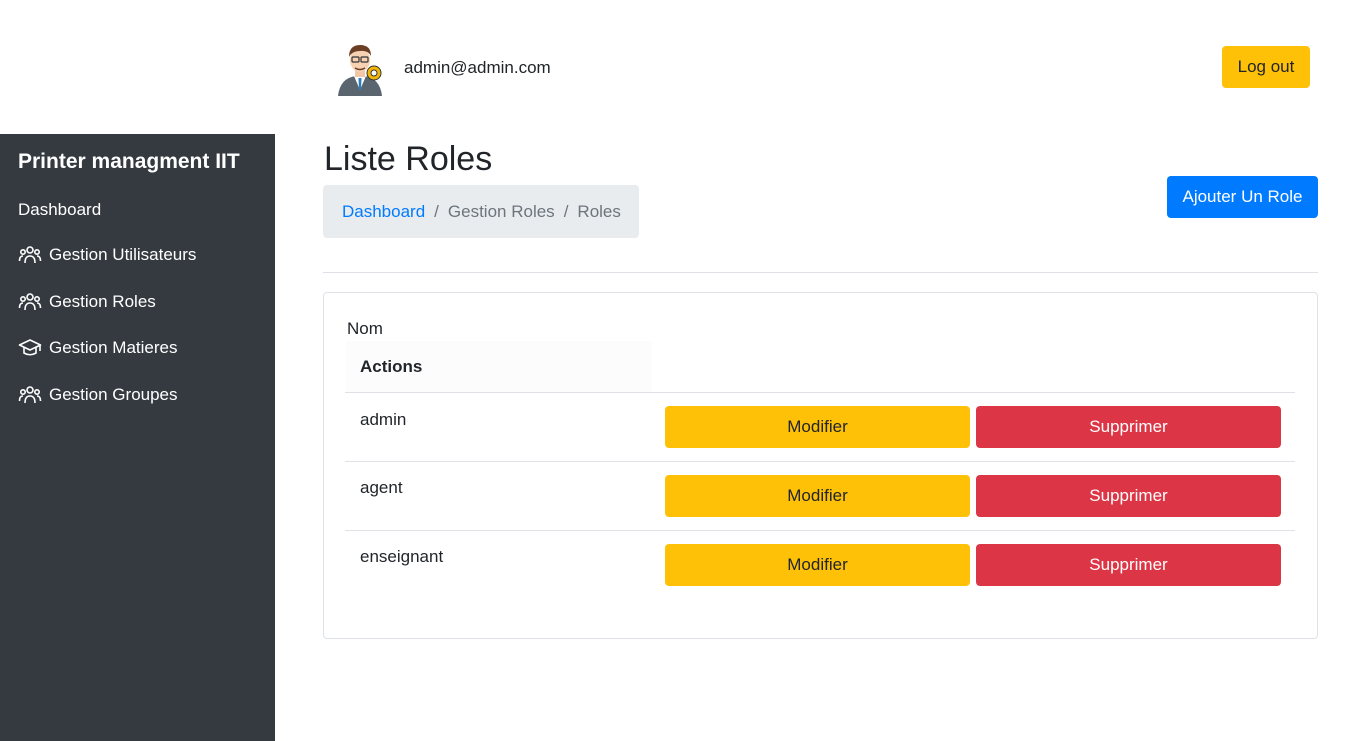  Describe the element at coordinates (365, 328) in the screenshot. I see `column-header-nom: Nom` at that location.